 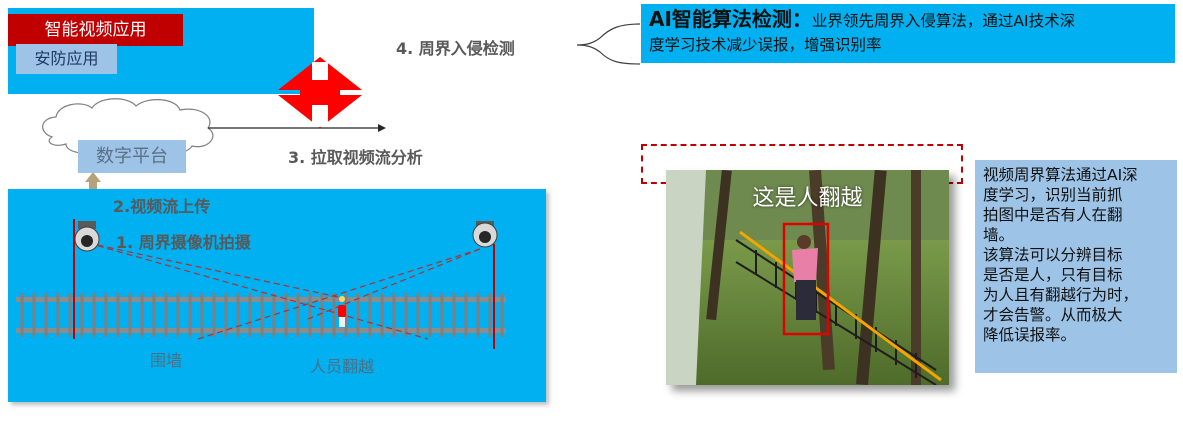 I want to click on step4-label: 4. 周界入侵检测, so click(x=455, y=48).